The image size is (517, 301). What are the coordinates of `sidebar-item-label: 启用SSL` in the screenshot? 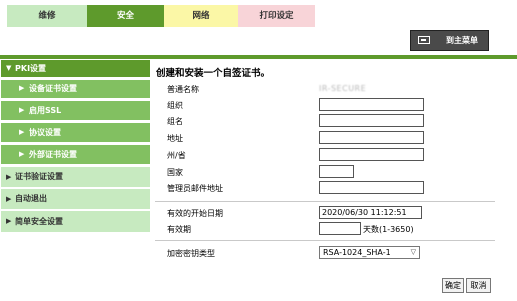 It's located at (45, 110).